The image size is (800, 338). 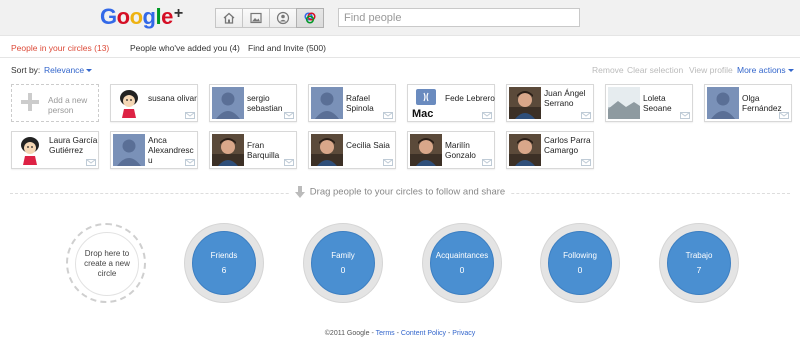 I want to click on plus-icon, so click(x=30, y=102).